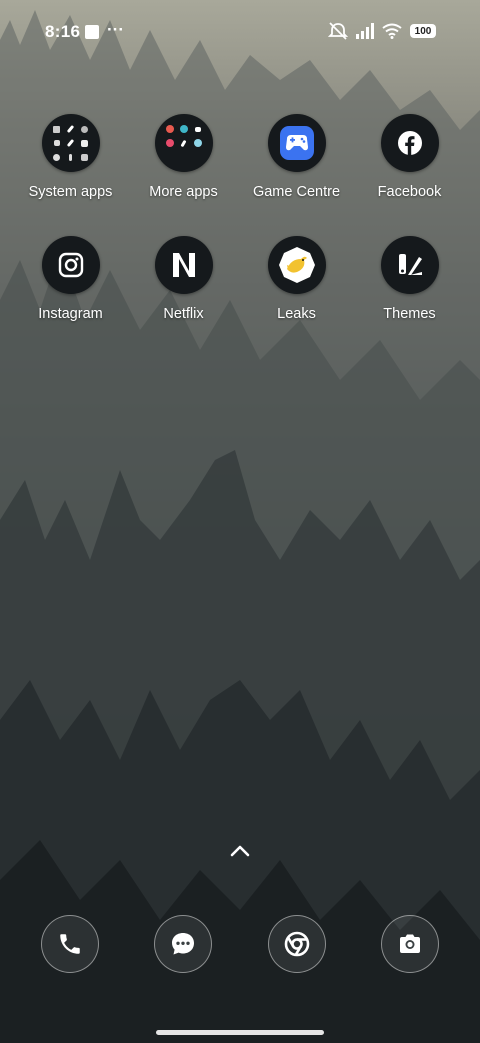 The height and width of the screenshot is (1043, 480). I want to click on phone-icon, so click(70, 944).